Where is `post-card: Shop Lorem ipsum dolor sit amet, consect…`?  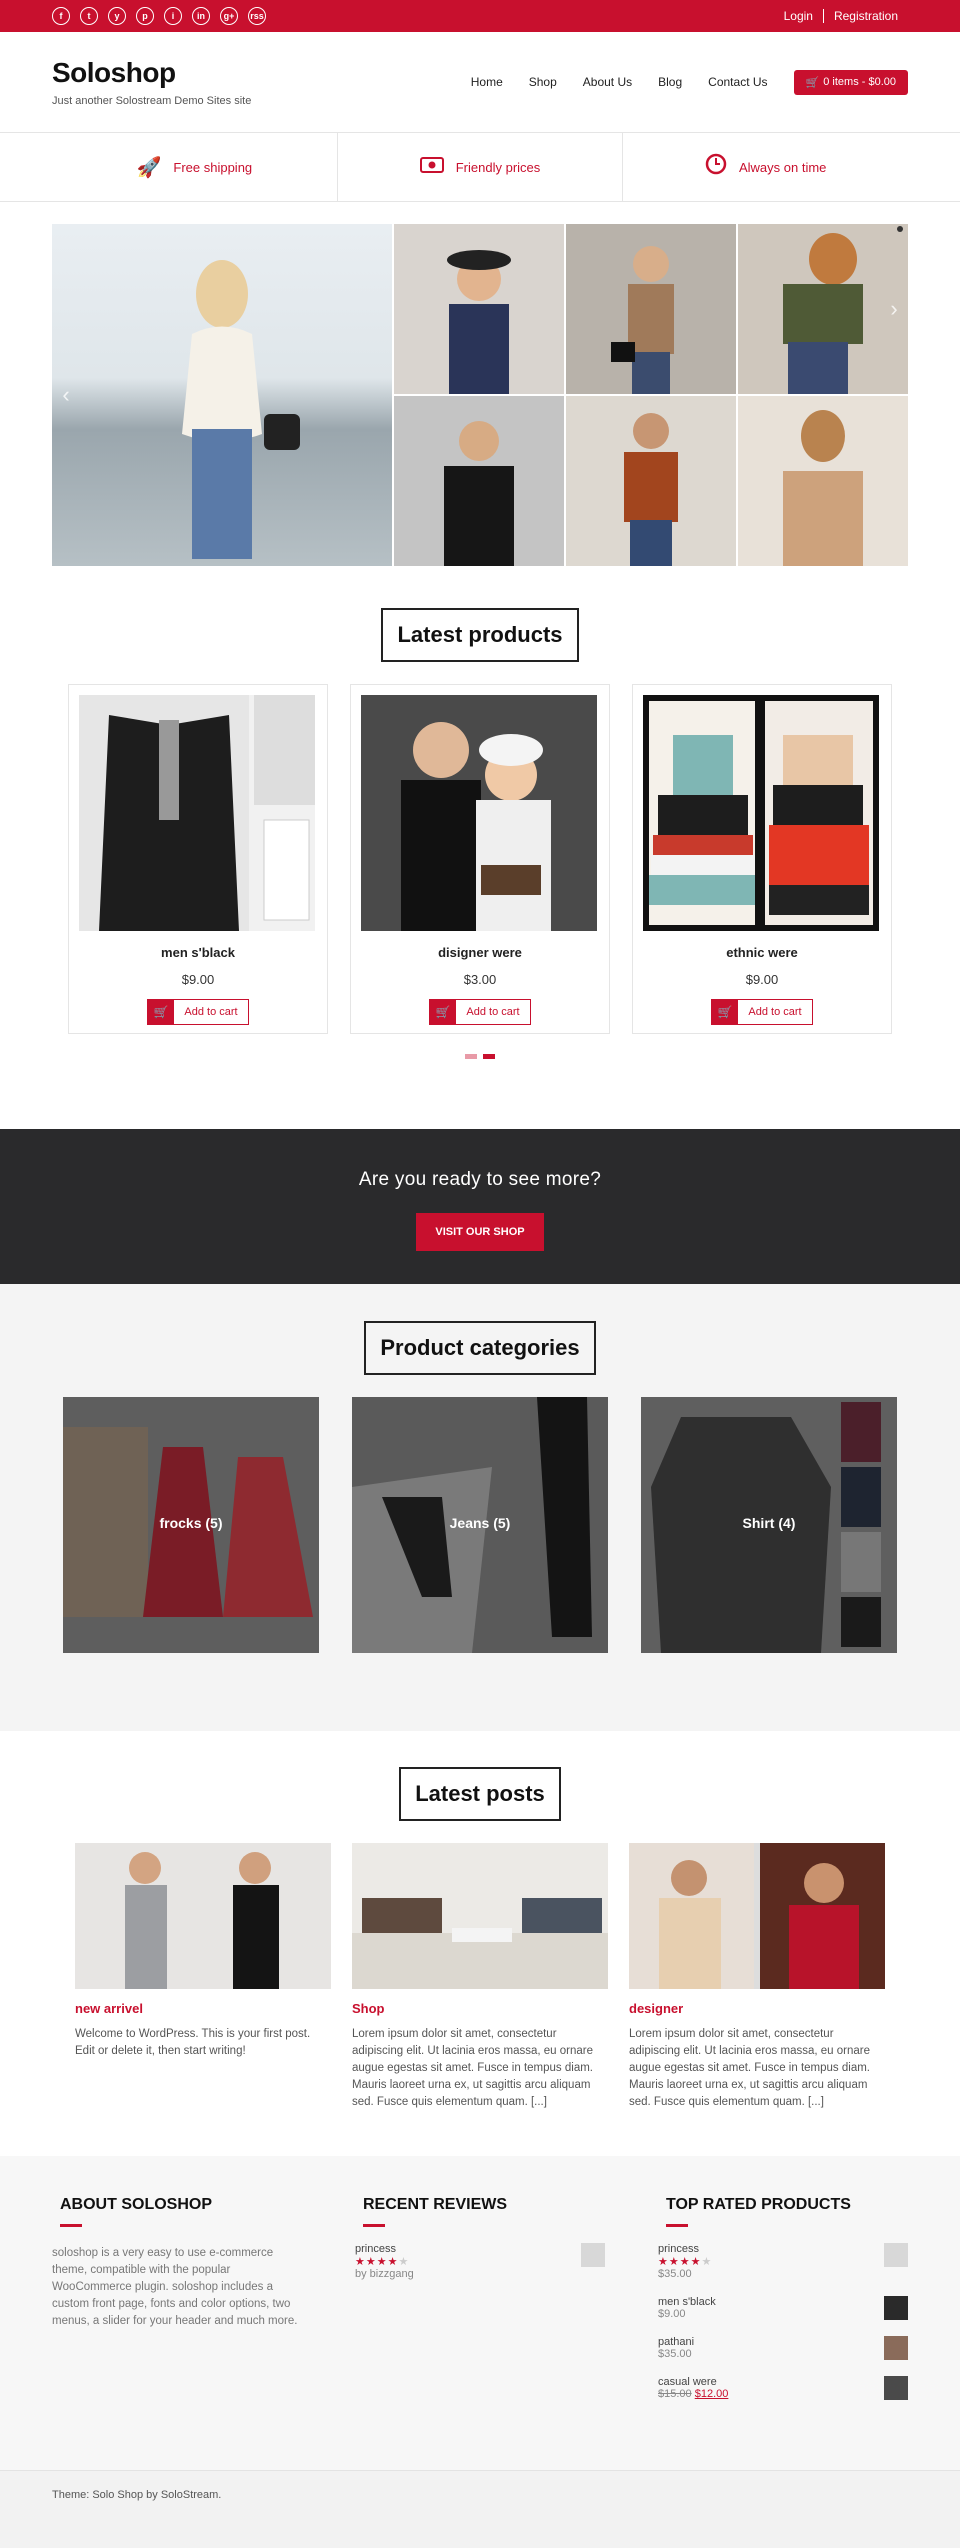
post-card: Shop Lorem ipsum dolor sit amet, consect… is located at coordinates (480, 1977).